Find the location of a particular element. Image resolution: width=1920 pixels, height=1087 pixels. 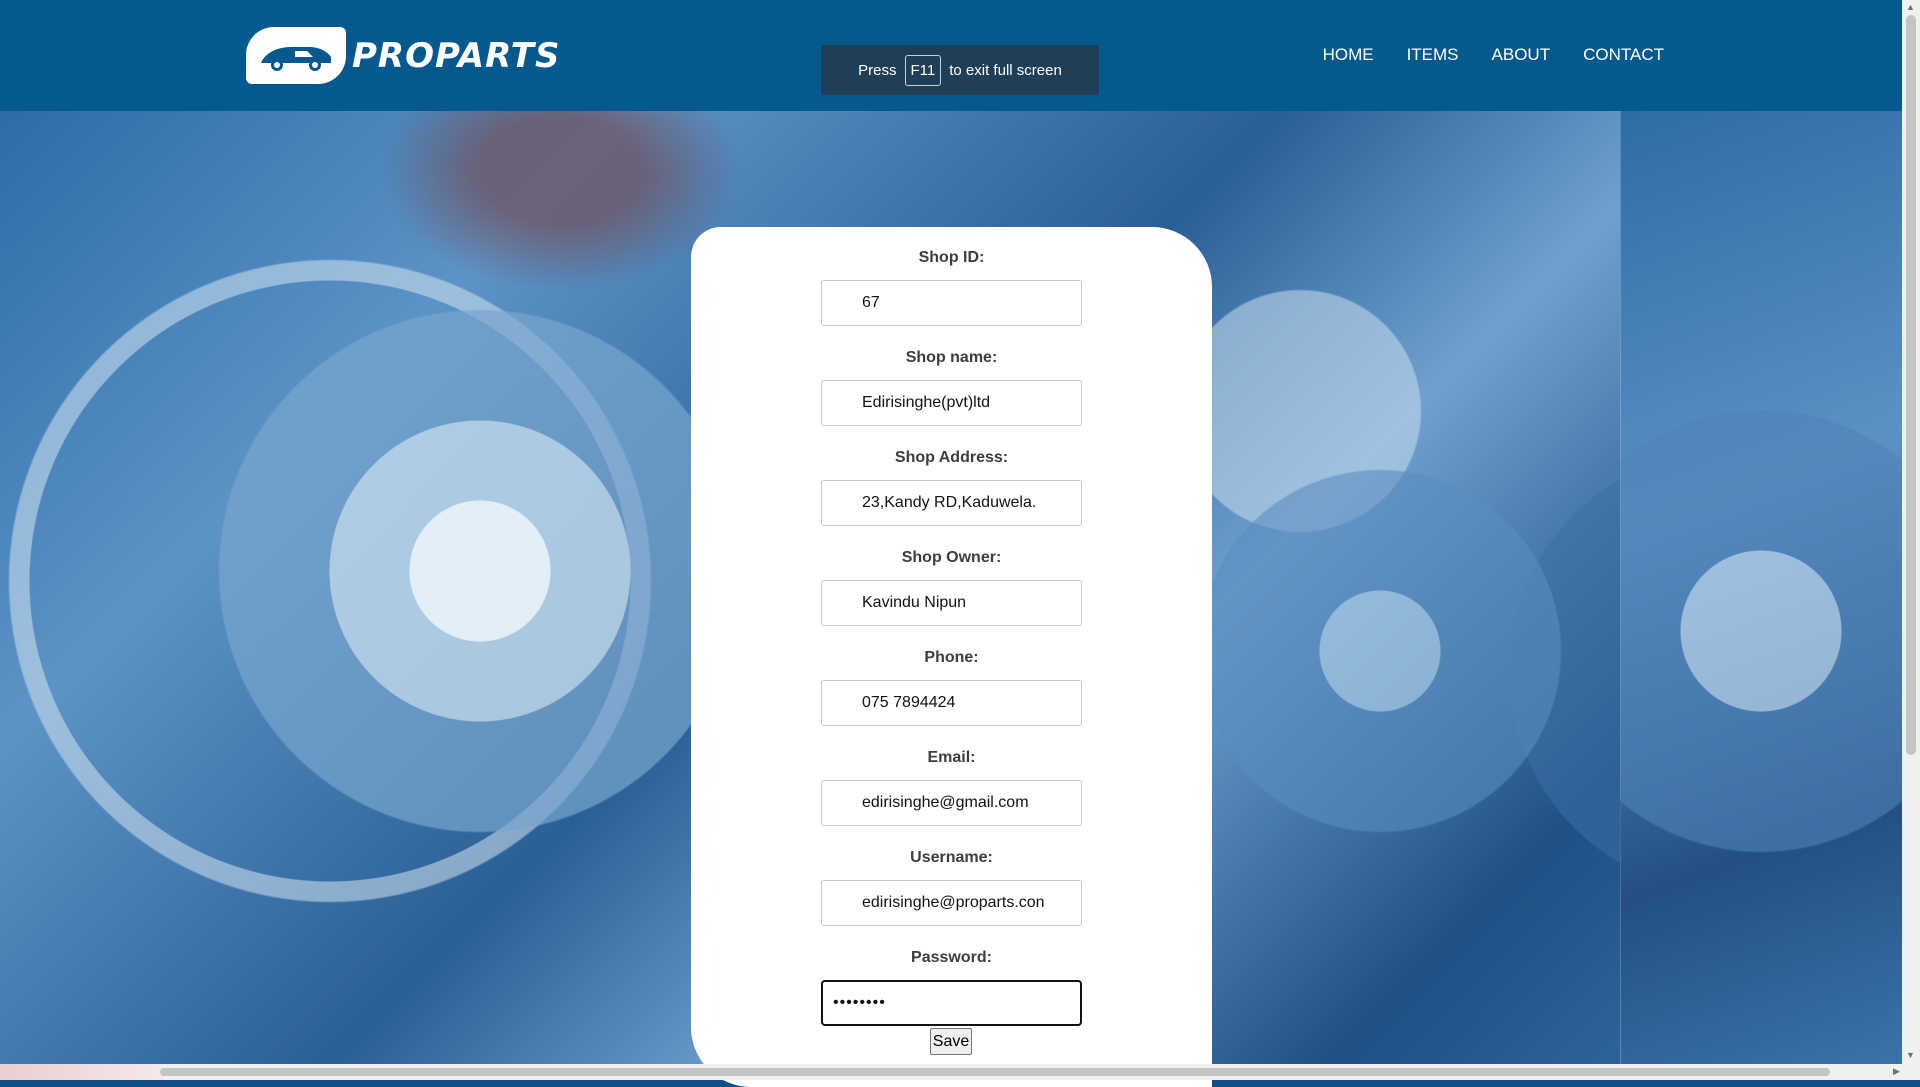

fullscreen-notice: Press F11 to exit full screen is located at coordinates (960, 70).